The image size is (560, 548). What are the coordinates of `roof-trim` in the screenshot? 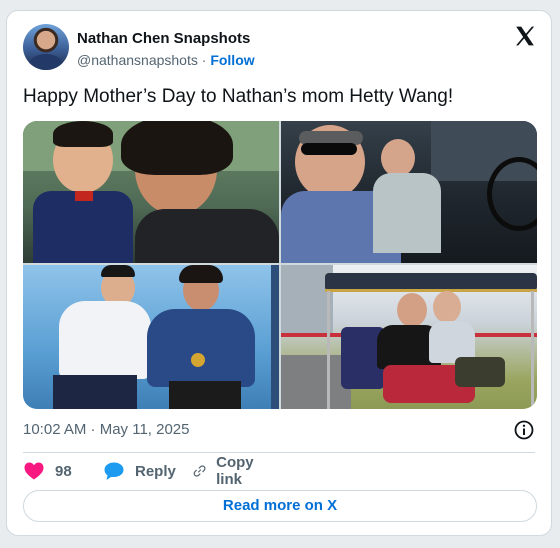 It's located at (431, 290).